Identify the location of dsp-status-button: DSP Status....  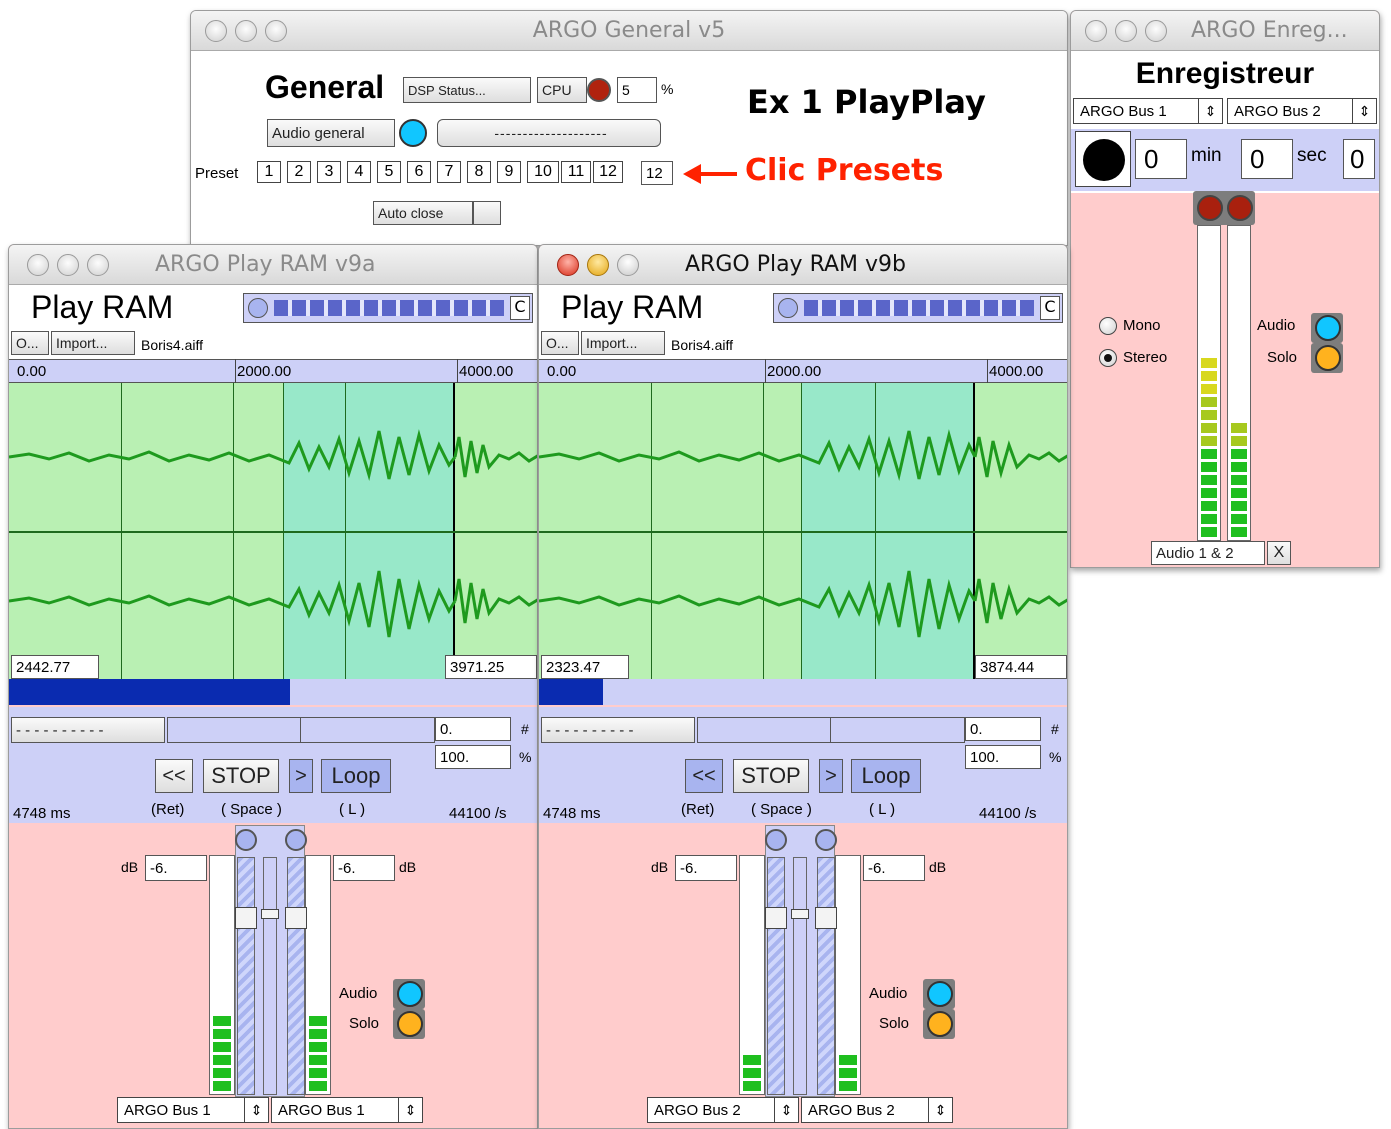
(467, 90).